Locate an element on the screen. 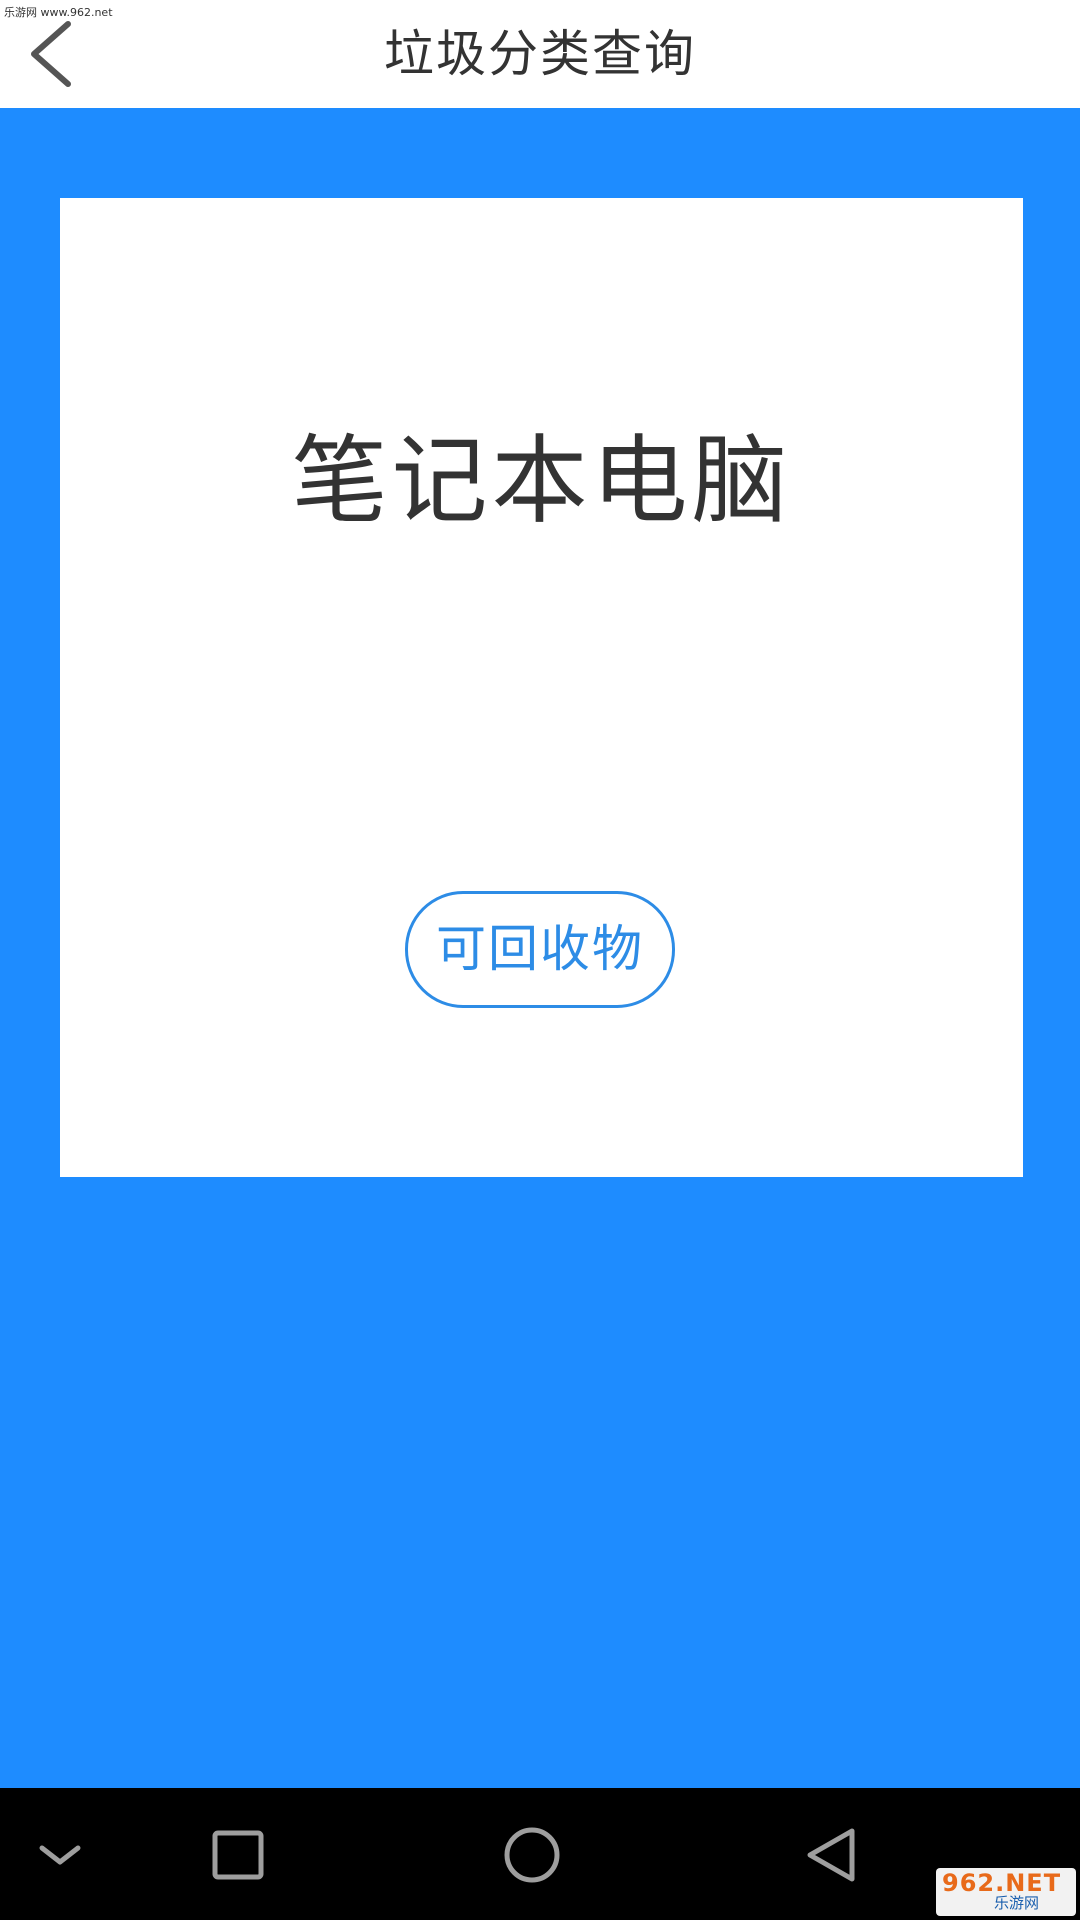  recents-square-icon is located at coordinates (238, 1855).